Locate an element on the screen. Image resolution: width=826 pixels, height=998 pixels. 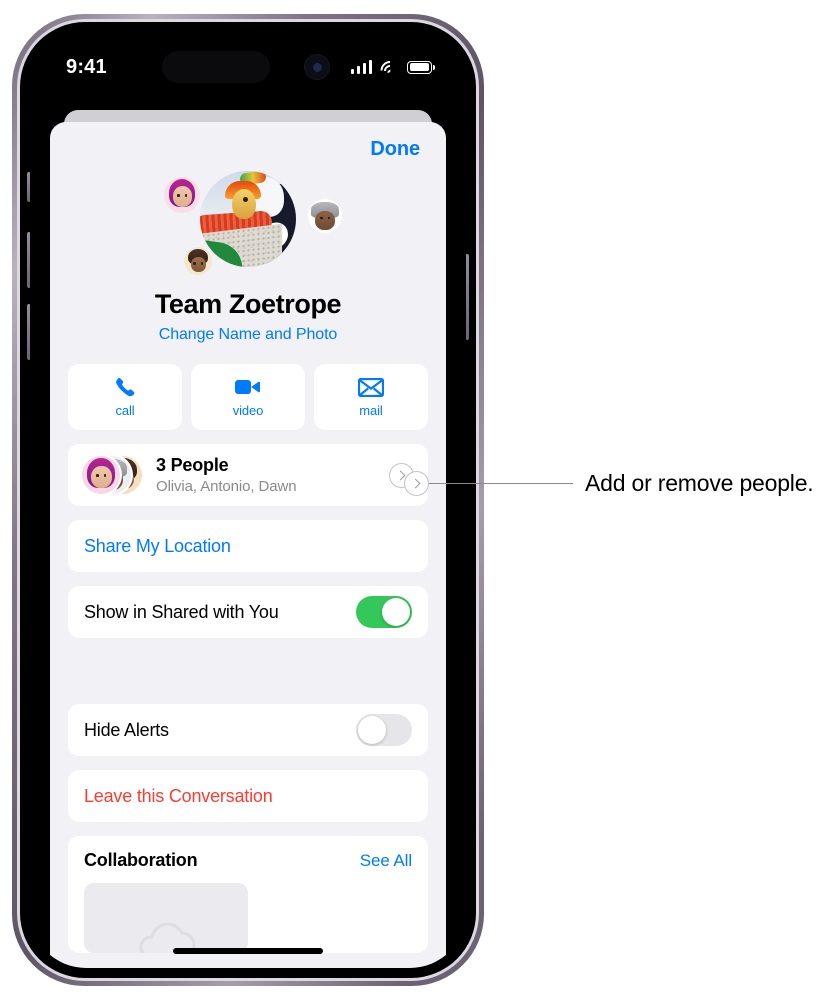
member-avatar-antonio is located at coordinates (325, 216).